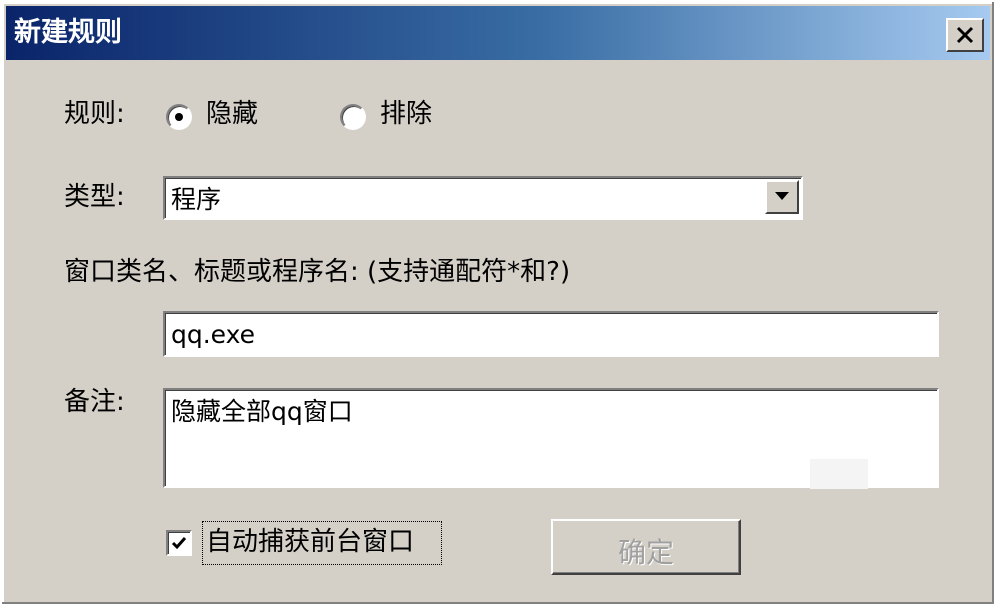 This screenshot has height=610, width=1000. What do you see at coordinates (68, 32) in the screenshot?
I see `window-title: 新建规则` at bounding box center [68, 32].